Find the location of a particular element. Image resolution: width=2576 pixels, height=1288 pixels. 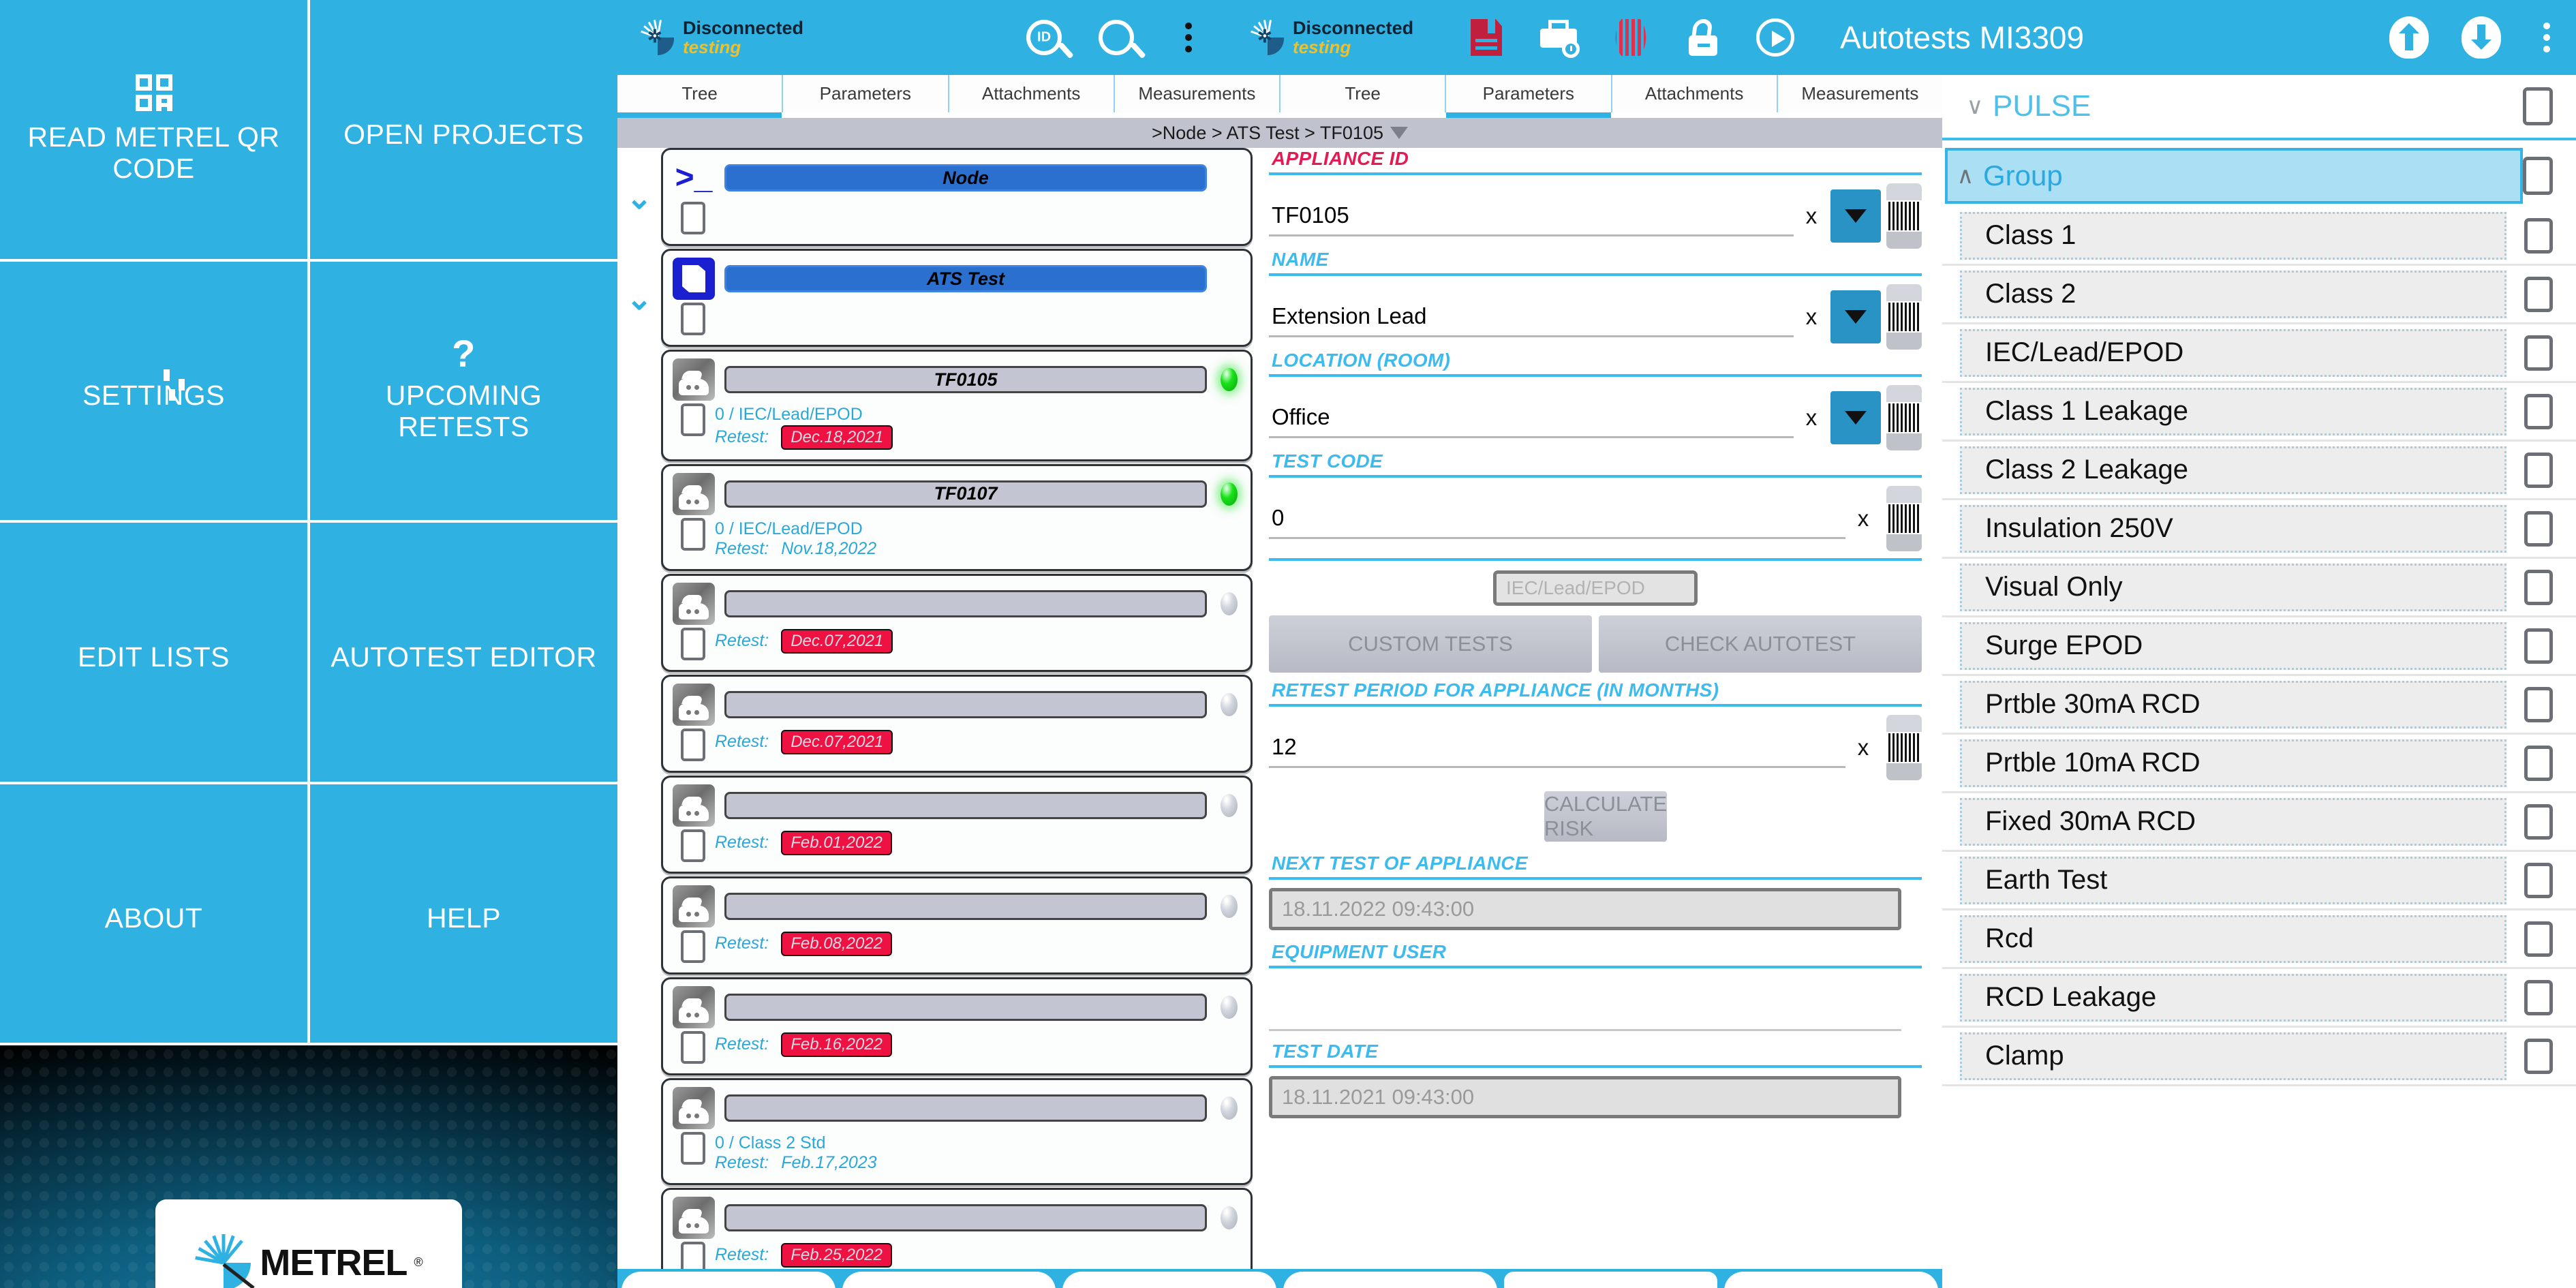

tree-row: Retest: Feb.01,2022 is located at coordinates (939, 825).